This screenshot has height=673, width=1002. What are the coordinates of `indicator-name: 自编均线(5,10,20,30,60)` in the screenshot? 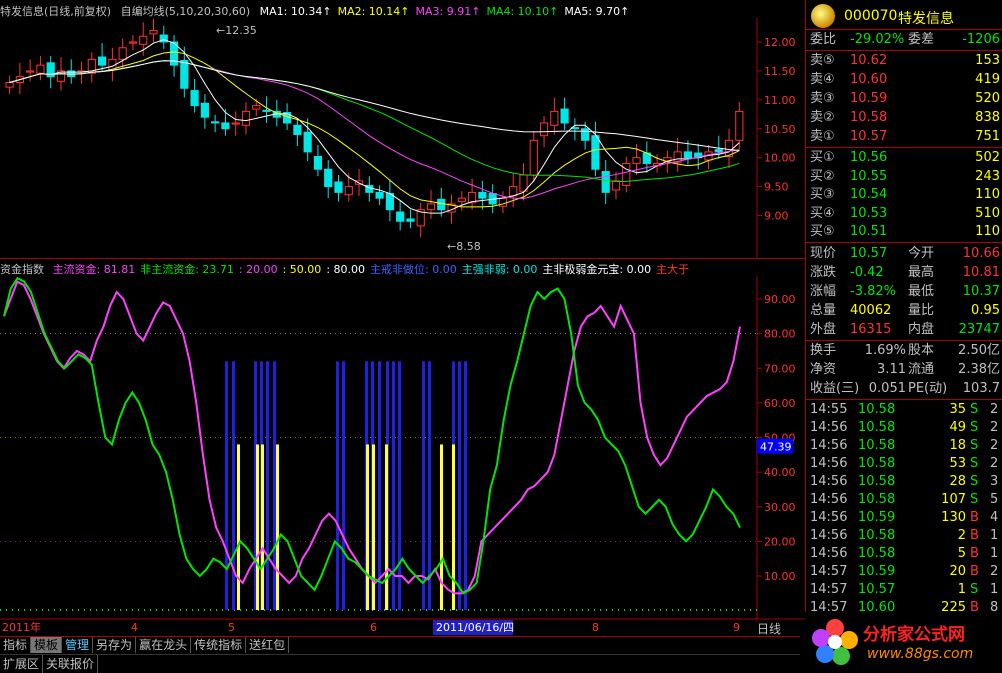 It's located at (186, 11).